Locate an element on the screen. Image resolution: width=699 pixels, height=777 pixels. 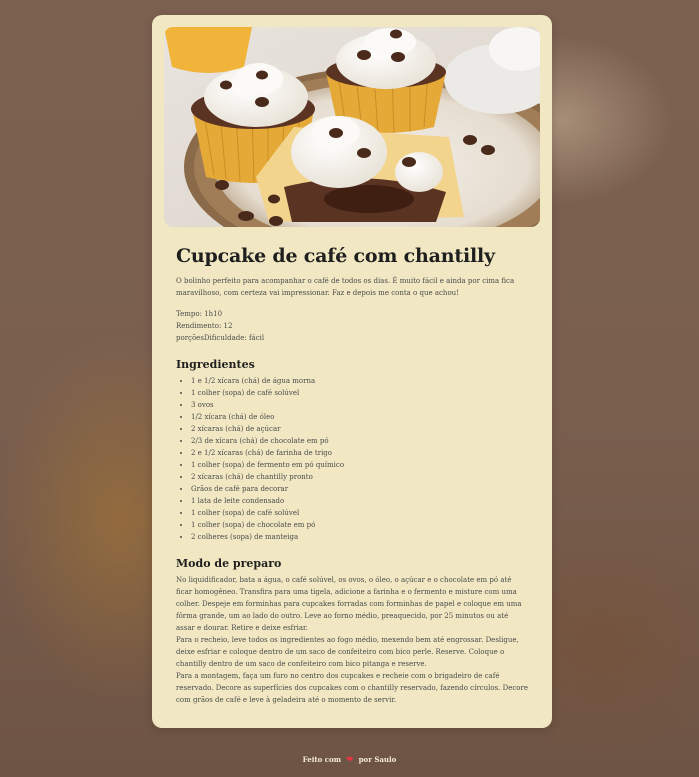
recipe-time: Tempo: 1h10 is located at coordinates (199, 314).